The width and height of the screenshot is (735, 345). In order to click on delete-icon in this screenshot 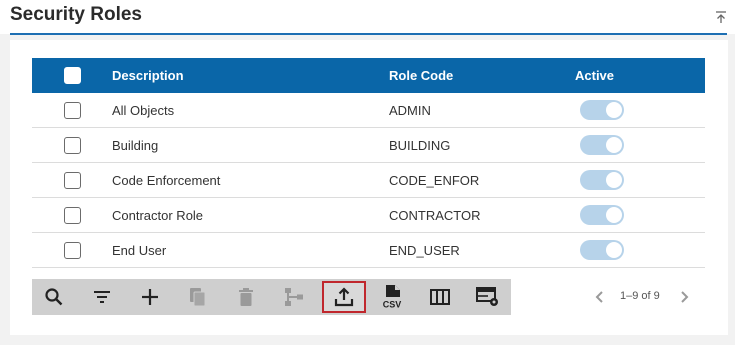, I will do `click(246, 297)`.